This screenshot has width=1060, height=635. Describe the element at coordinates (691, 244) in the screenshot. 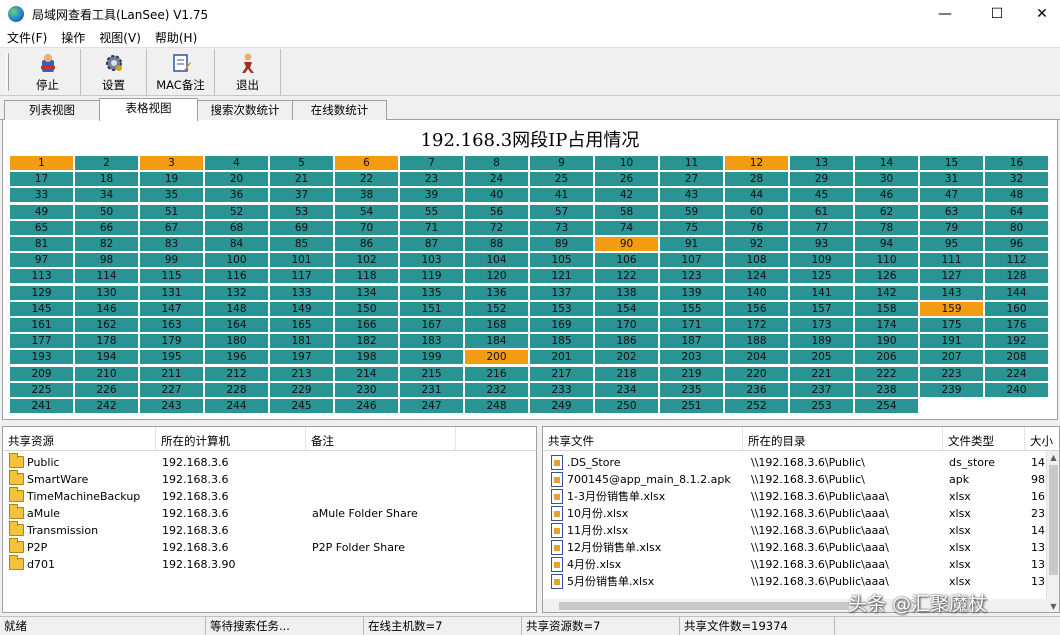

I see `ip-cell: 91` at that location.